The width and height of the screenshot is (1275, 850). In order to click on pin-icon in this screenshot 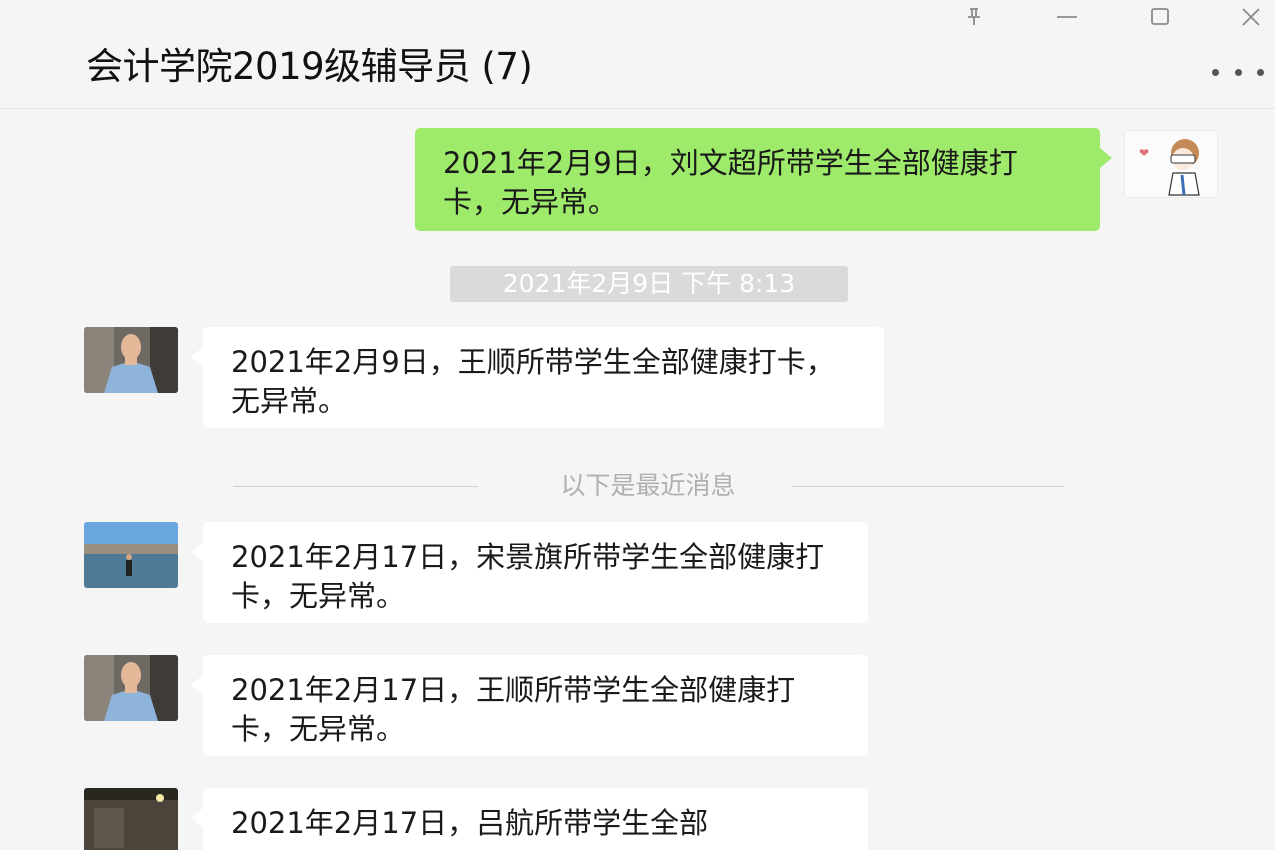, I will do `click(974, 17)`.